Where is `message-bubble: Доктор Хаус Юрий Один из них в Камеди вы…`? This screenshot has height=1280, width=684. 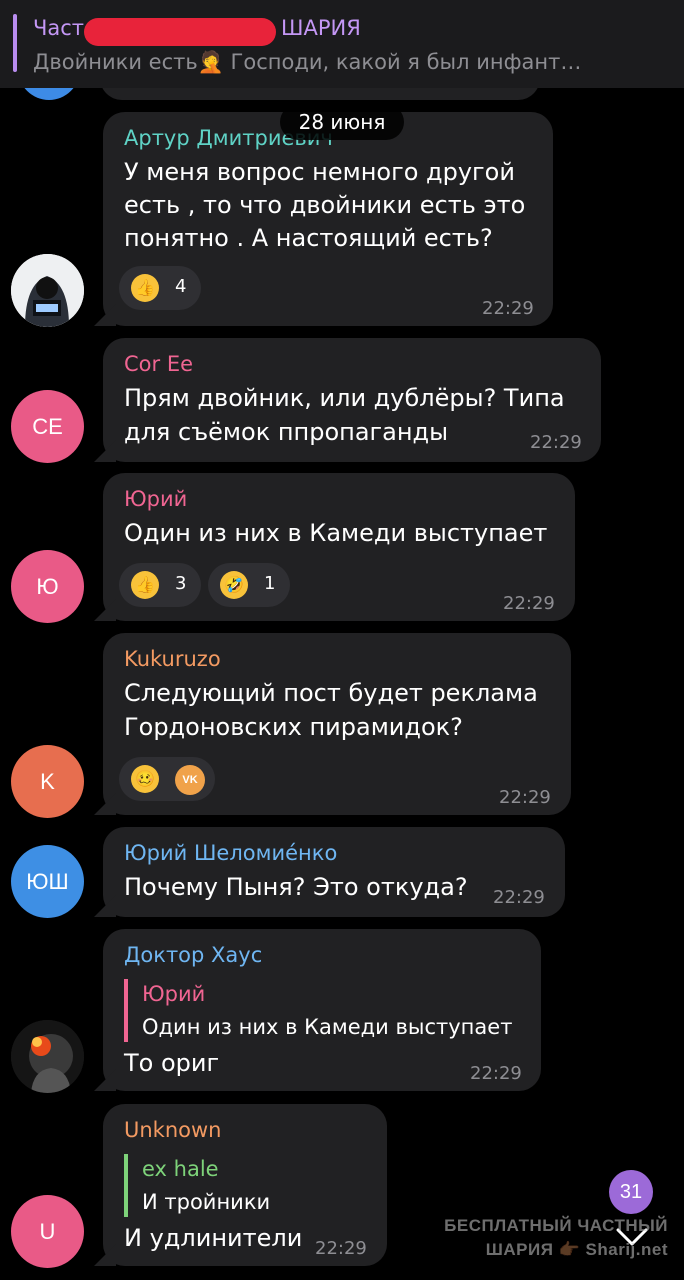
message-bubble: Доктор Хаус Юрий Один из них в Камеди вы… is located at coordinates (317, 1010).